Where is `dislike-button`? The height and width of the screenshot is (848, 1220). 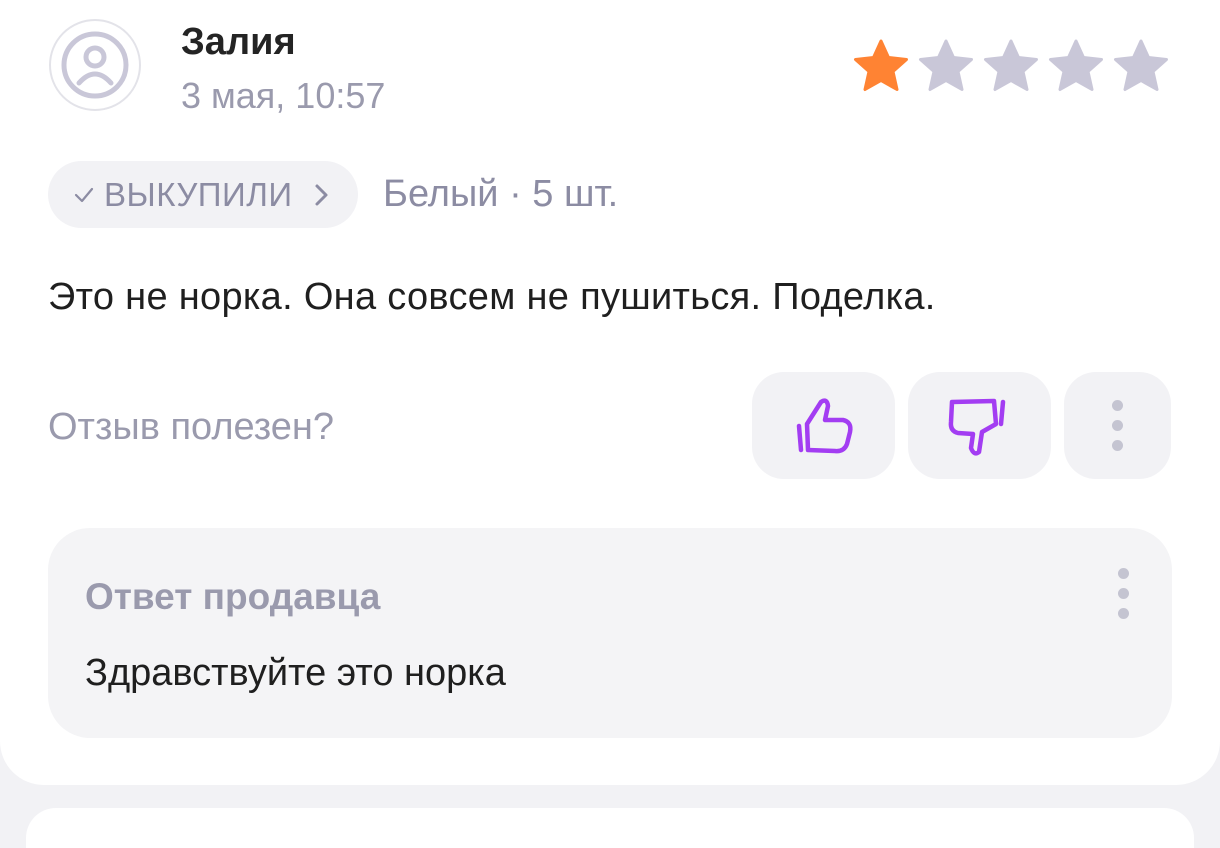
dislike-button is located at coordinates (979, 425).